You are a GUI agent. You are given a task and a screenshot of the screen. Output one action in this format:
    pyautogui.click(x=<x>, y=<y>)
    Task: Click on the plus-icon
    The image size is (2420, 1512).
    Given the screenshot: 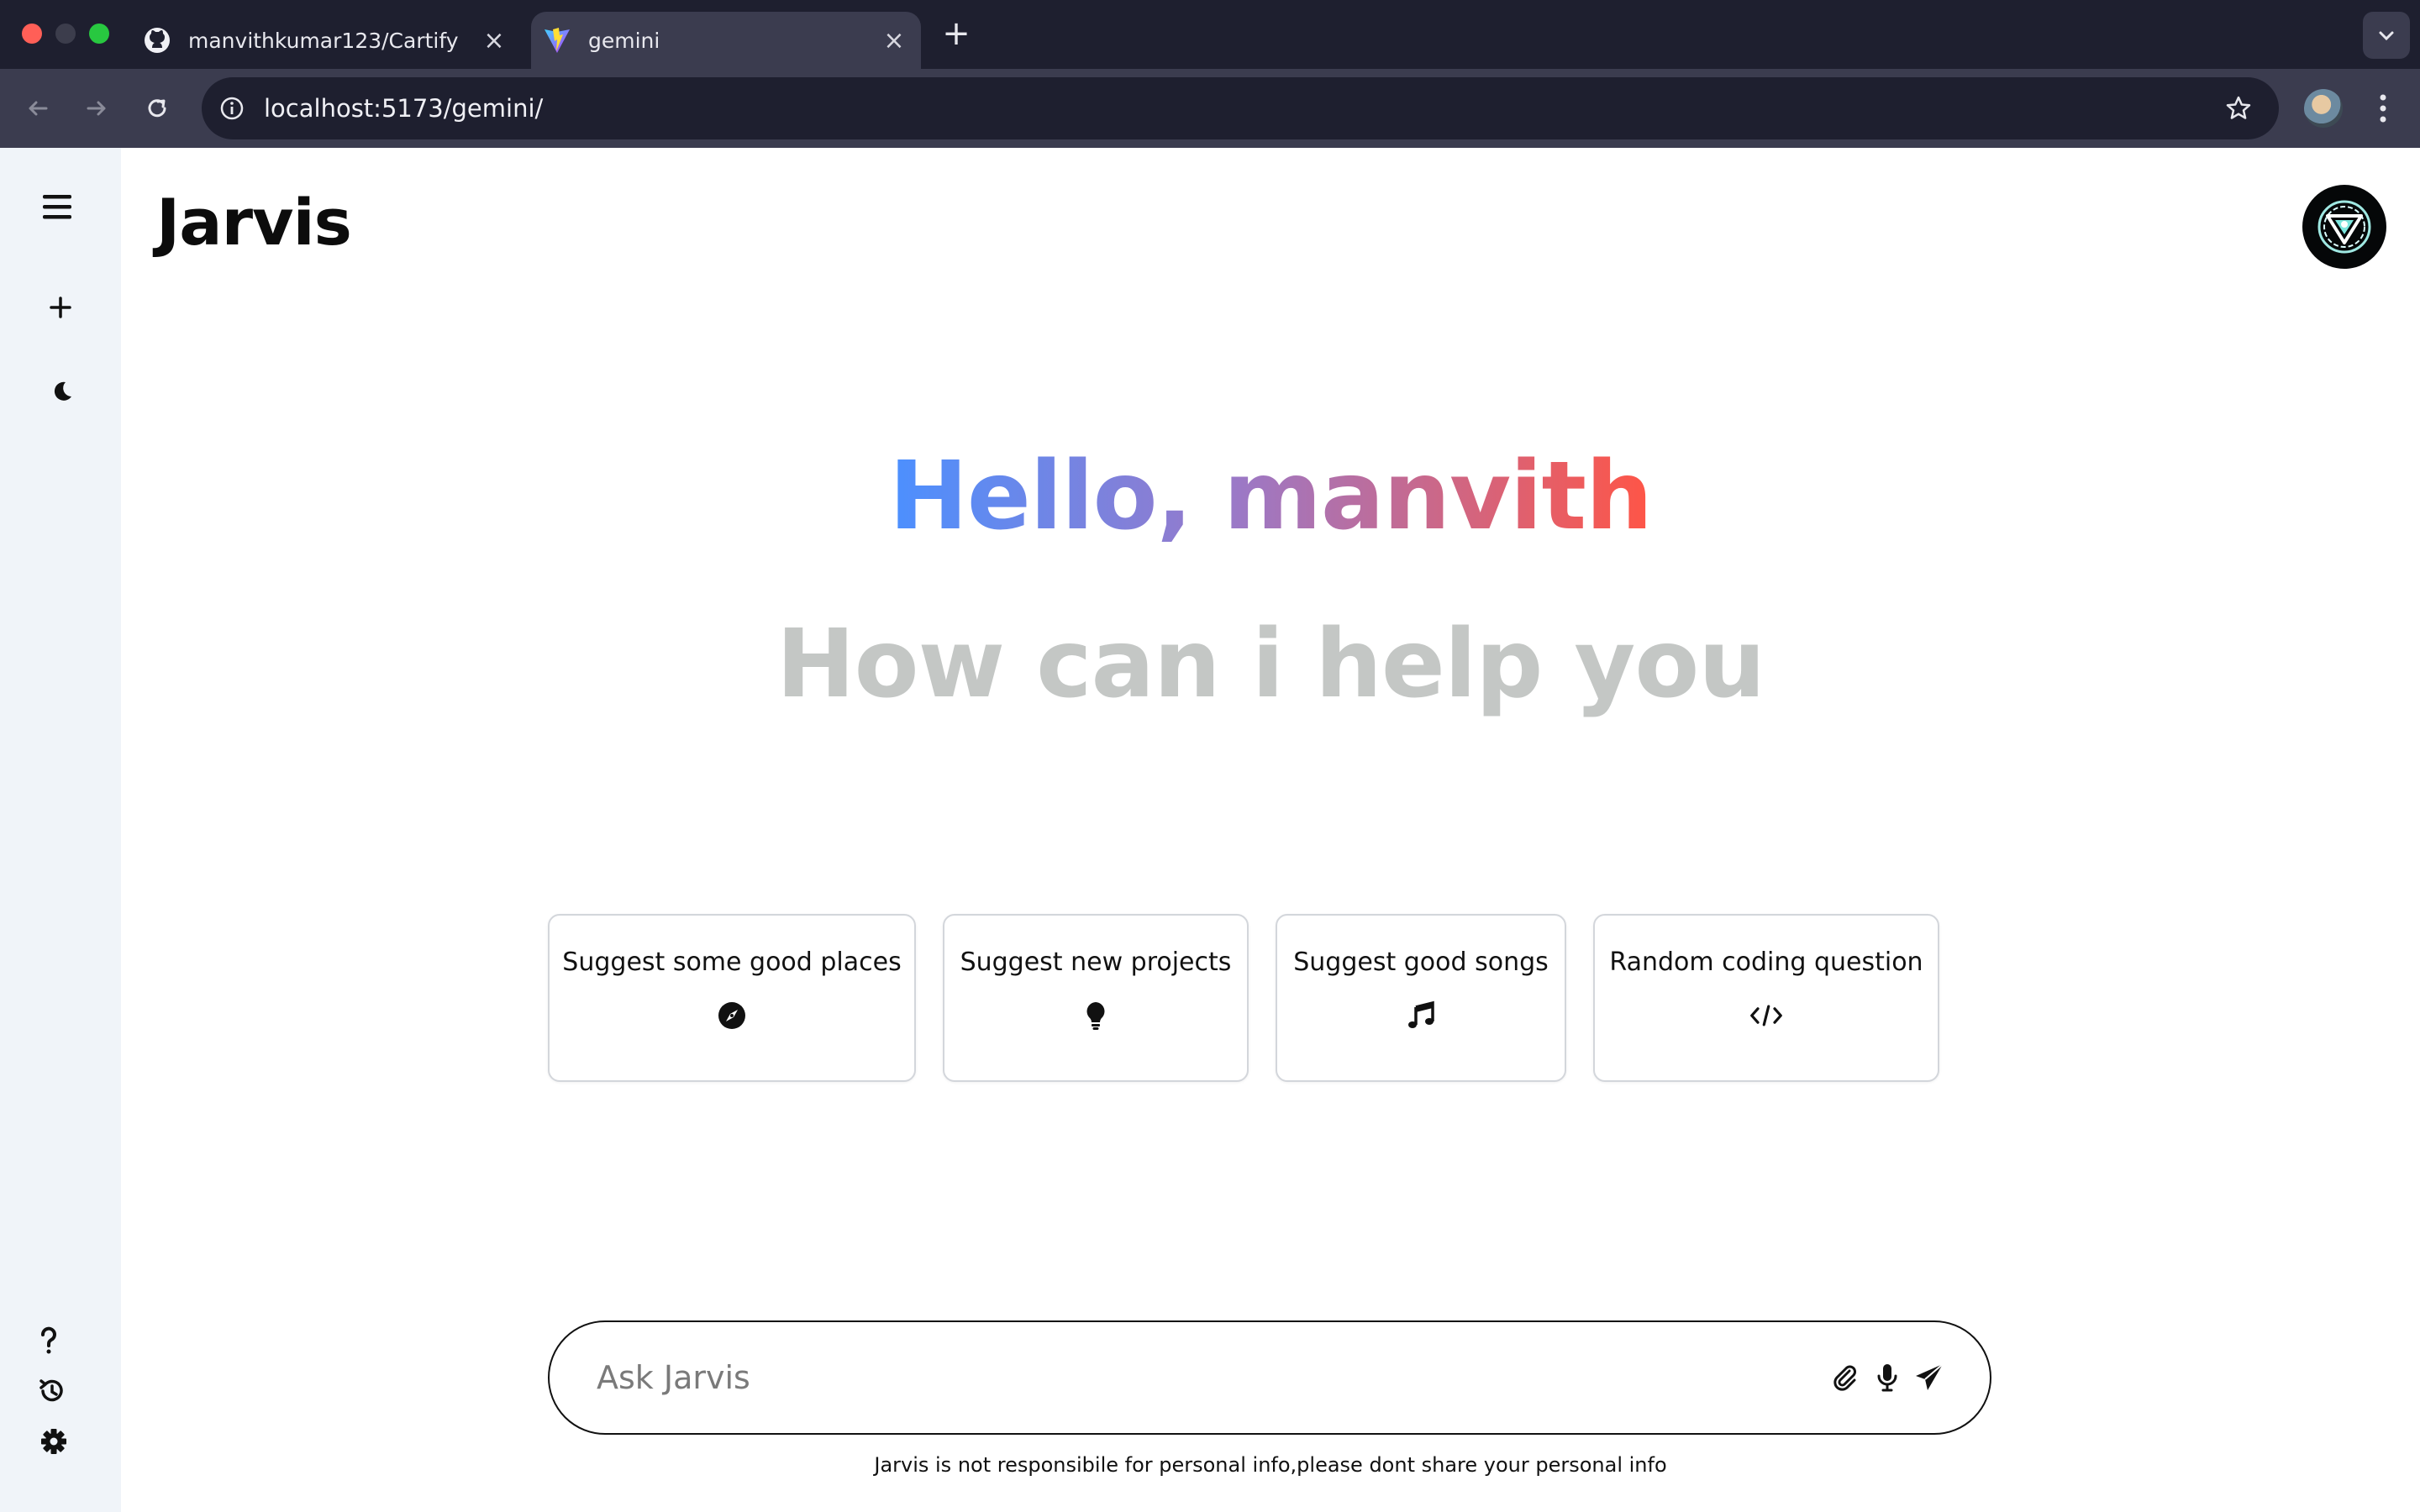 What is the action you would take?
    pyautogui.click(x=60, y=307)
    